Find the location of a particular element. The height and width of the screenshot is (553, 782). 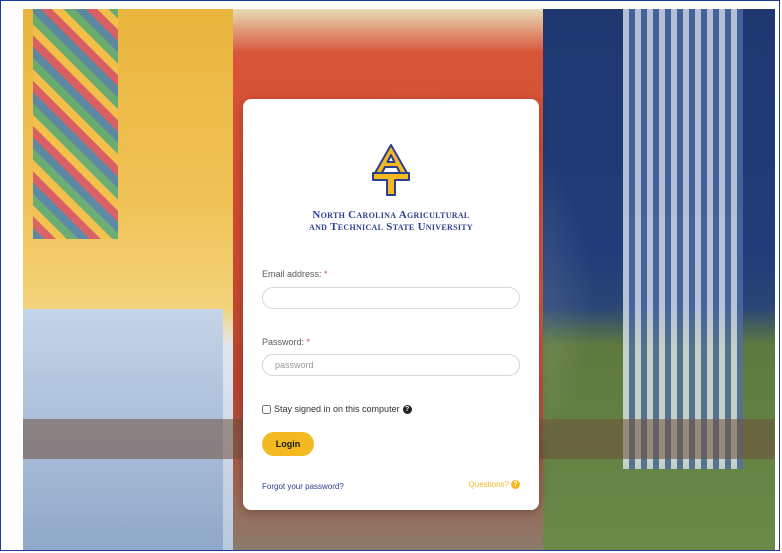

stay-signed-in-checkbox is located at coordinates (266, 409).